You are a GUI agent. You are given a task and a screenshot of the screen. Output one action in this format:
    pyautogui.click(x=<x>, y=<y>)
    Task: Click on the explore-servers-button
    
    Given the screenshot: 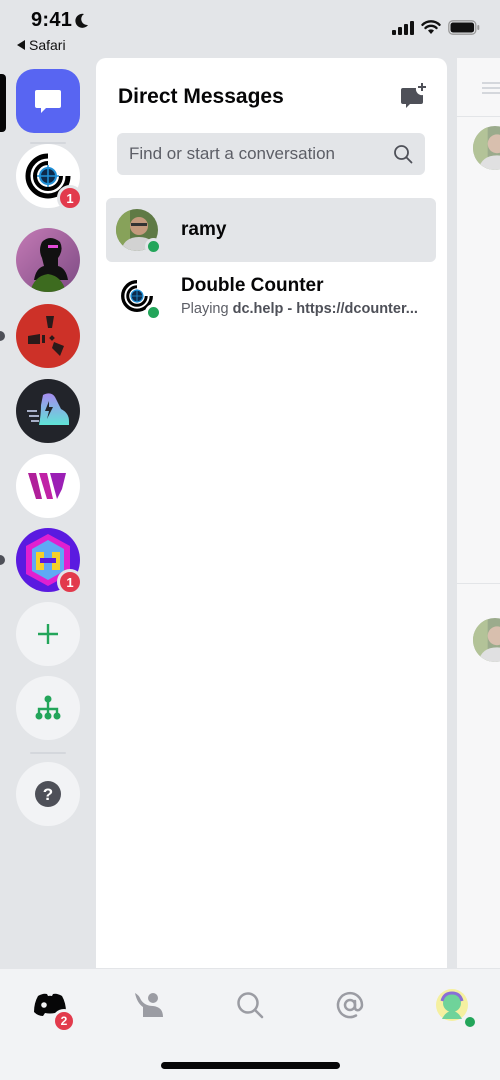 What is the action you would take?
    pyautogui.click(x=48, y=708)
    